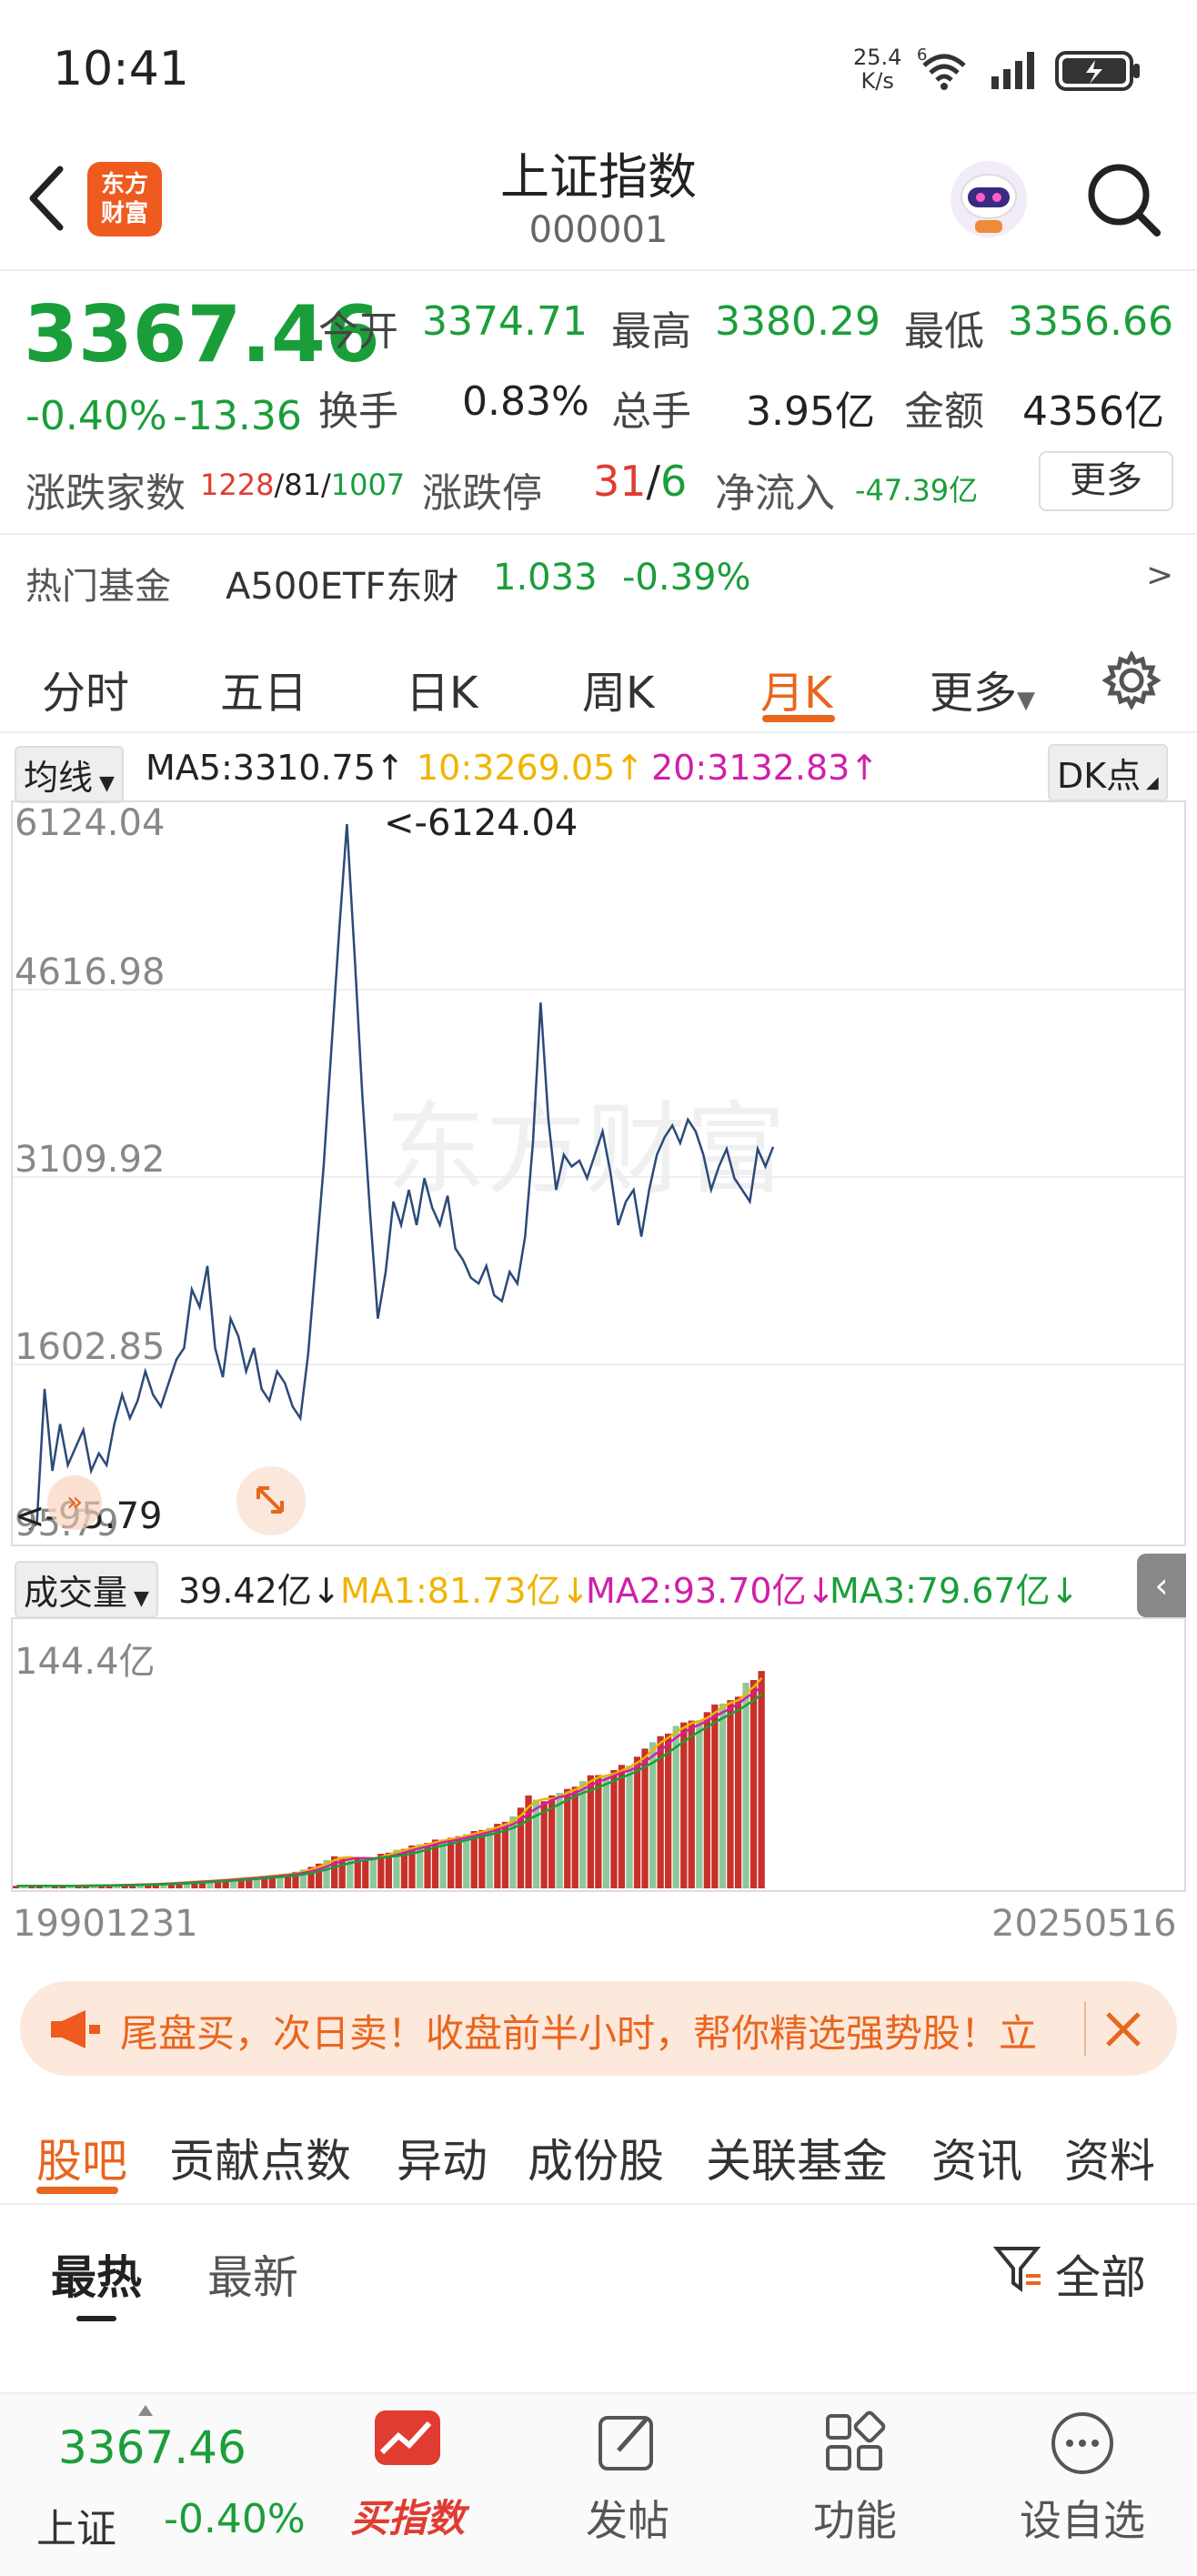 The height and width of the screenshot is (2576, 1197). What do you see at coordinates (976, 2157) in the screenshot?
I see `tab-news: 资讯` at bounding box center [976, 2157].